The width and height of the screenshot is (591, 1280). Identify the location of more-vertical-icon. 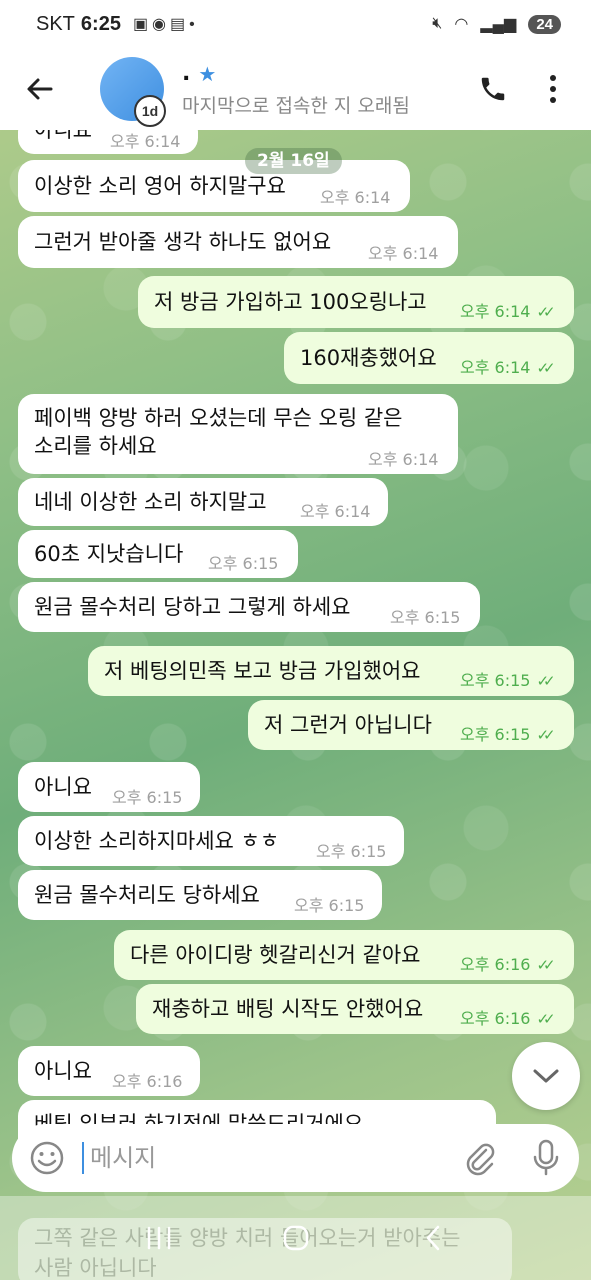
(553, 89).